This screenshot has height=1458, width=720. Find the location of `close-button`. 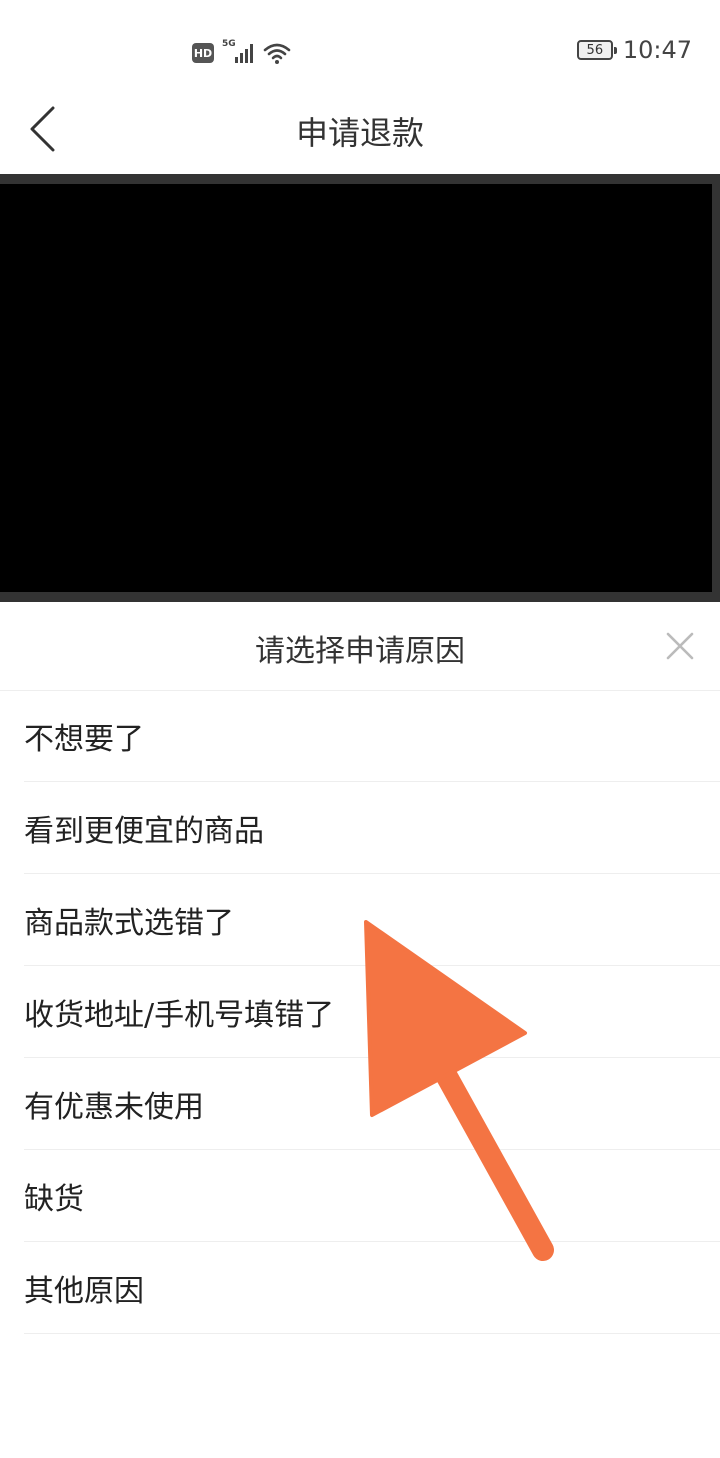

close-button is located at coordinates (680, 646).